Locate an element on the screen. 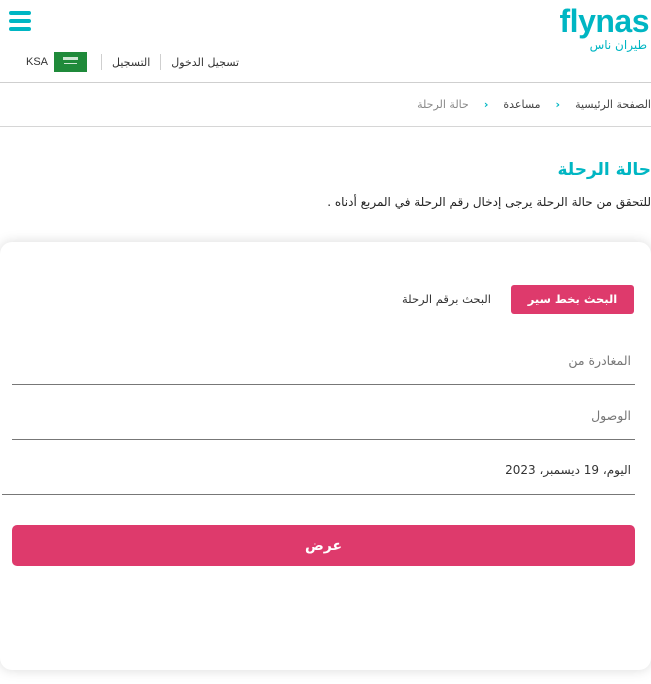 This screenshot has width=651, height=684. arrival-field is located at coordinates (323, 422).